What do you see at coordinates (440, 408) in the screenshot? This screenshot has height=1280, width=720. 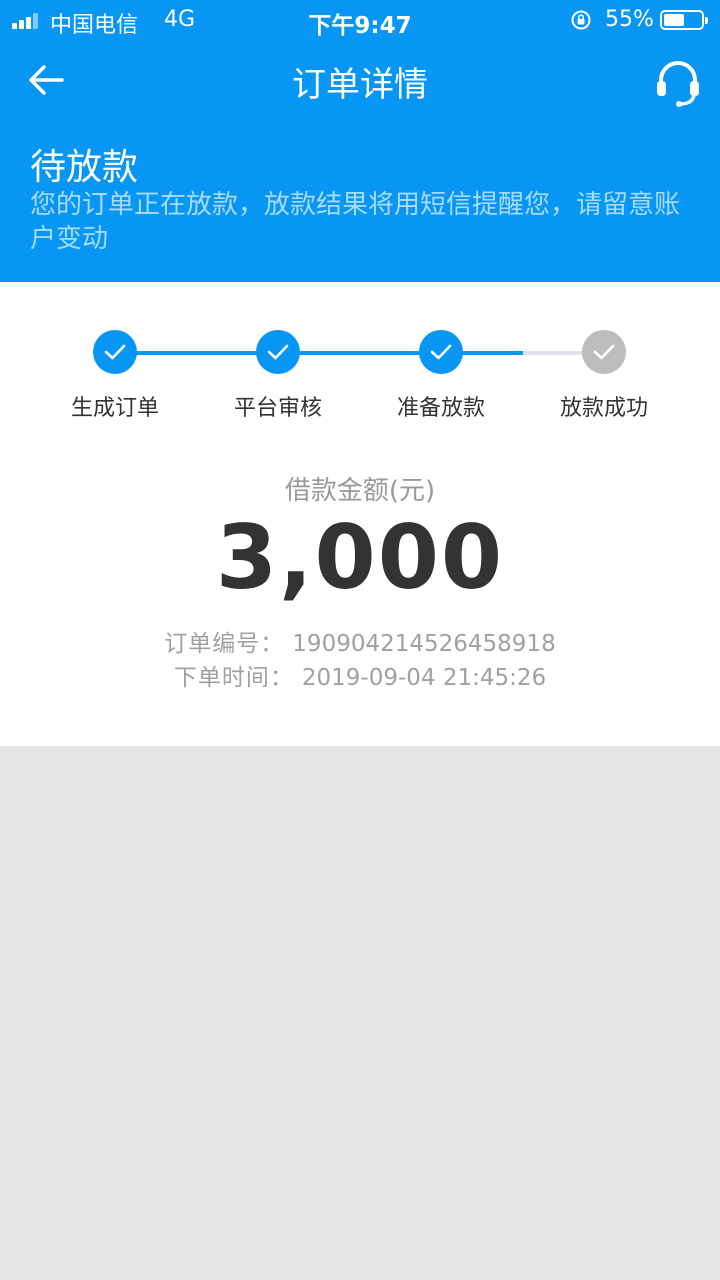 I see `step-label: 准备放款` at bounding box center [440, 408].